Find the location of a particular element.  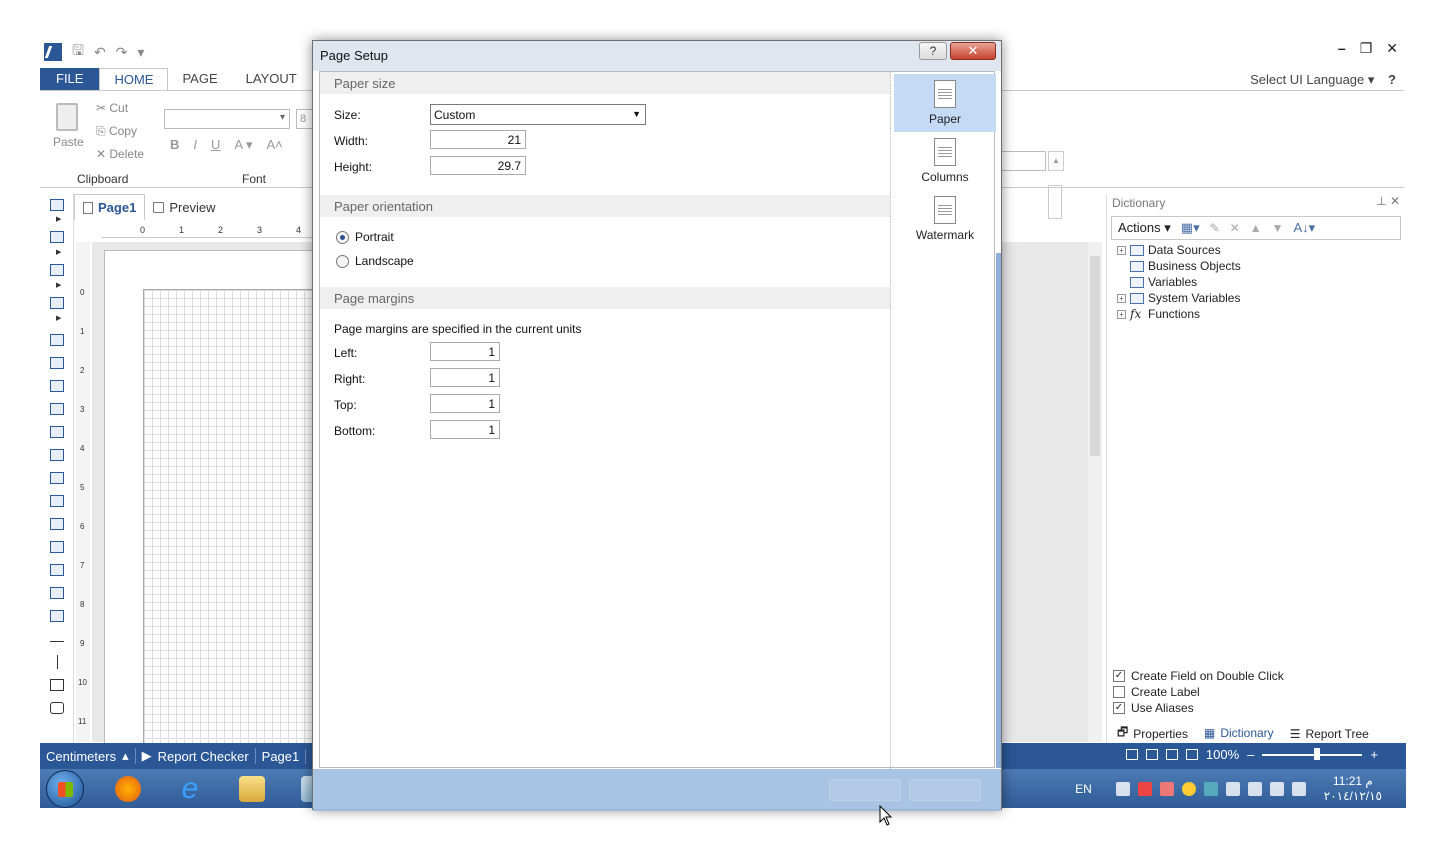

tree-item-functions: + fx Functions is located at coordinates (1179, 314).